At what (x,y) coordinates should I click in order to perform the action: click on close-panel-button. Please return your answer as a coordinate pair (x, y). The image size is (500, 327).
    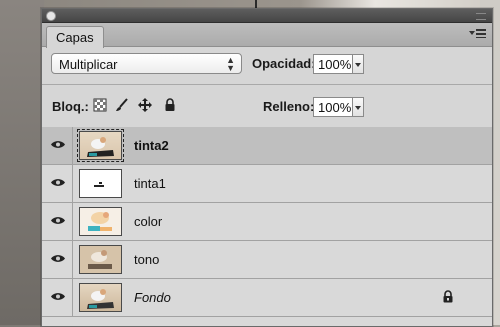
    Looking at the image, I should click on (51, 16).